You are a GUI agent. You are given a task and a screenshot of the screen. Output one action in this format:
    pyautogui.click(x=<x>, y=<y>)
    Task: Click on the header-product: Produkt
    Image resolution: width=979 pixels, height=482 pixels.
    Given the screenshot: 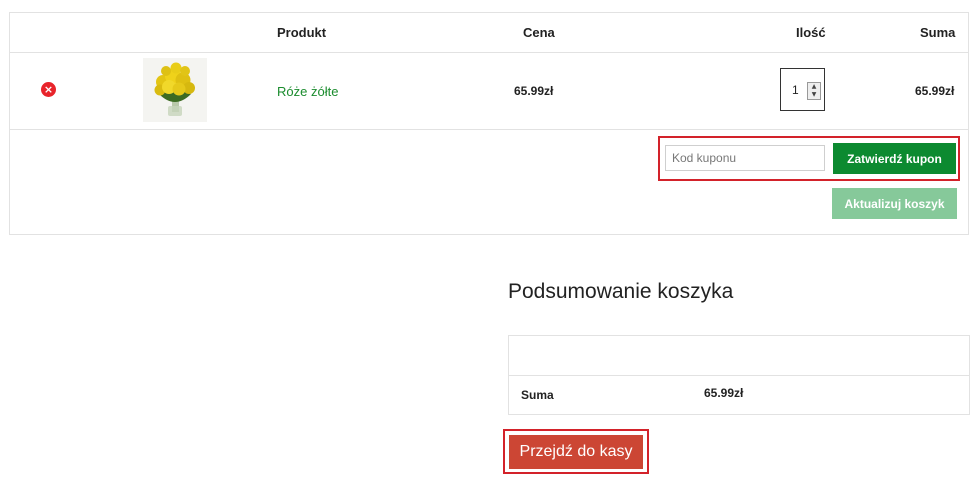 What is the action you would take?
    pyautogui.click(x=302, y=32)
    